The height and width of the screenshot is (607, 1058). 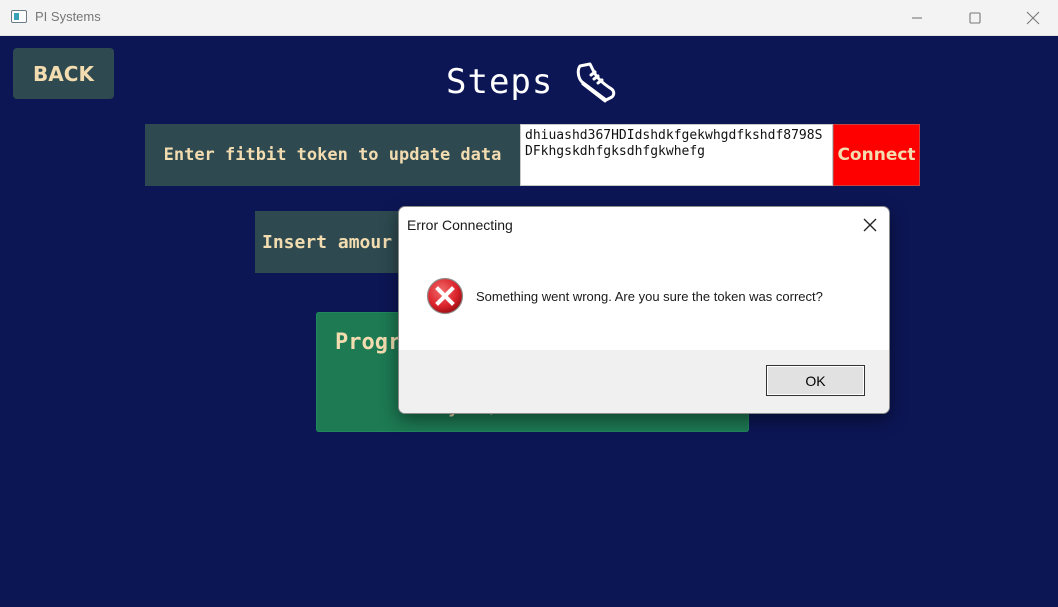 I want to click on maximize-button, so click(x=975, y=17).